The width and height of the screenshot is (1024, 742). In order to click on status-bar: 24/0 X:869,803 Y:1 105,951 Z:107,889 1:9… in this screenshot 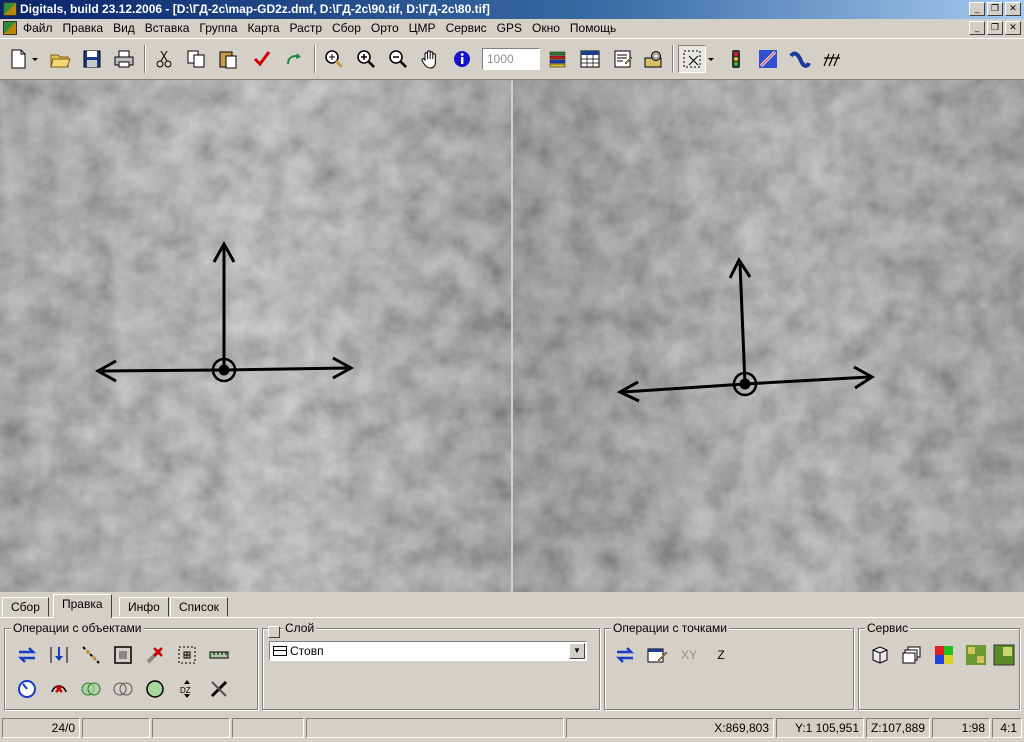, I will do `click(512, 728)`.